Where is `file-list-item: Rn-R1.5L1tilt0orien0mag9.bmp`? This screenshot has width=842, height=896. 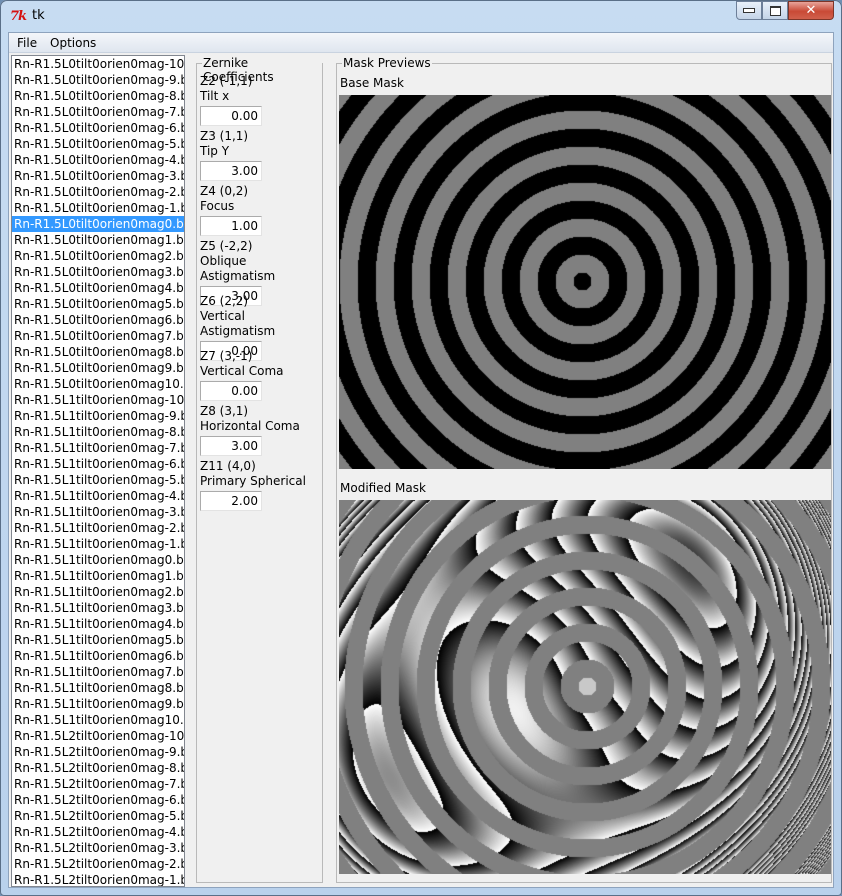 file-list-item: Rn-R1.5L1tilt0orien0mag9.bmp is located at coordinates (98, 704).